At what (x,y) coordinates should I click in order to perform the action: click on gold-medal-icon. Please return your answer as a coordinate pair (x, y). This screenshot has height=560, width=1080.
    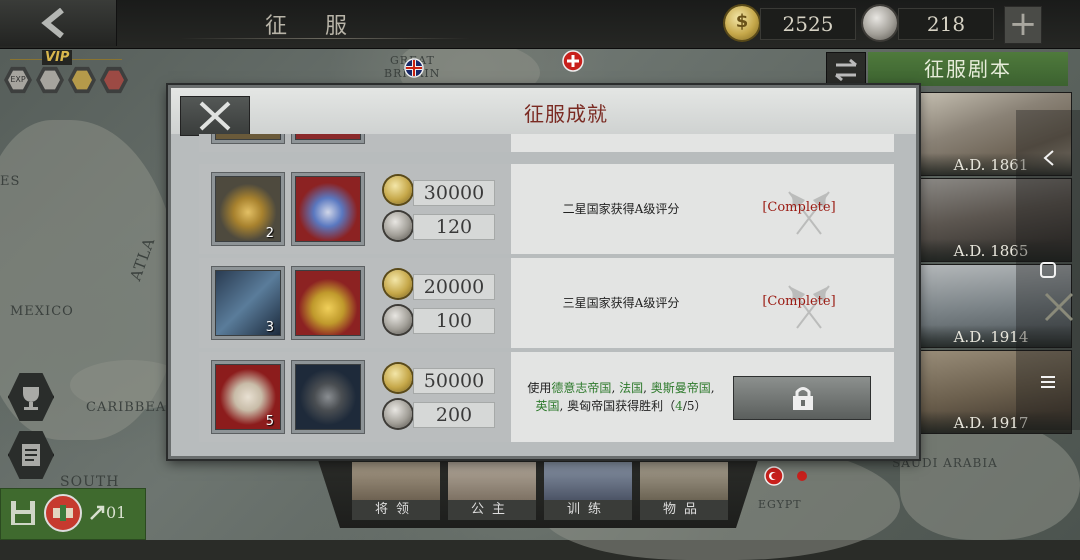
    Looking at the image, I should click on (328, 303).